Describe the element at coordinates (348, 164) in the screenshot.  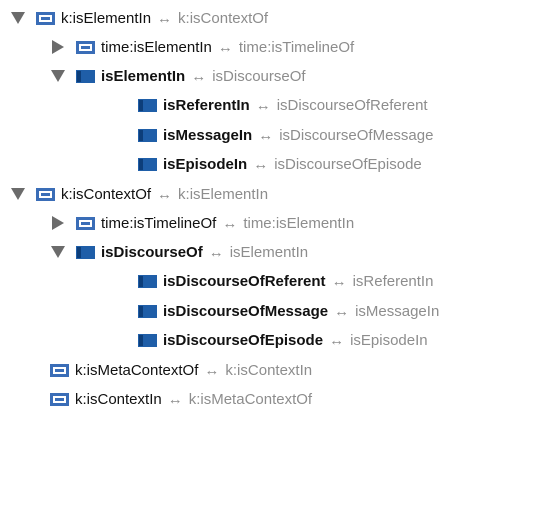
I see `inverse-property-name: isDiscourseOfEpisode` at that location.